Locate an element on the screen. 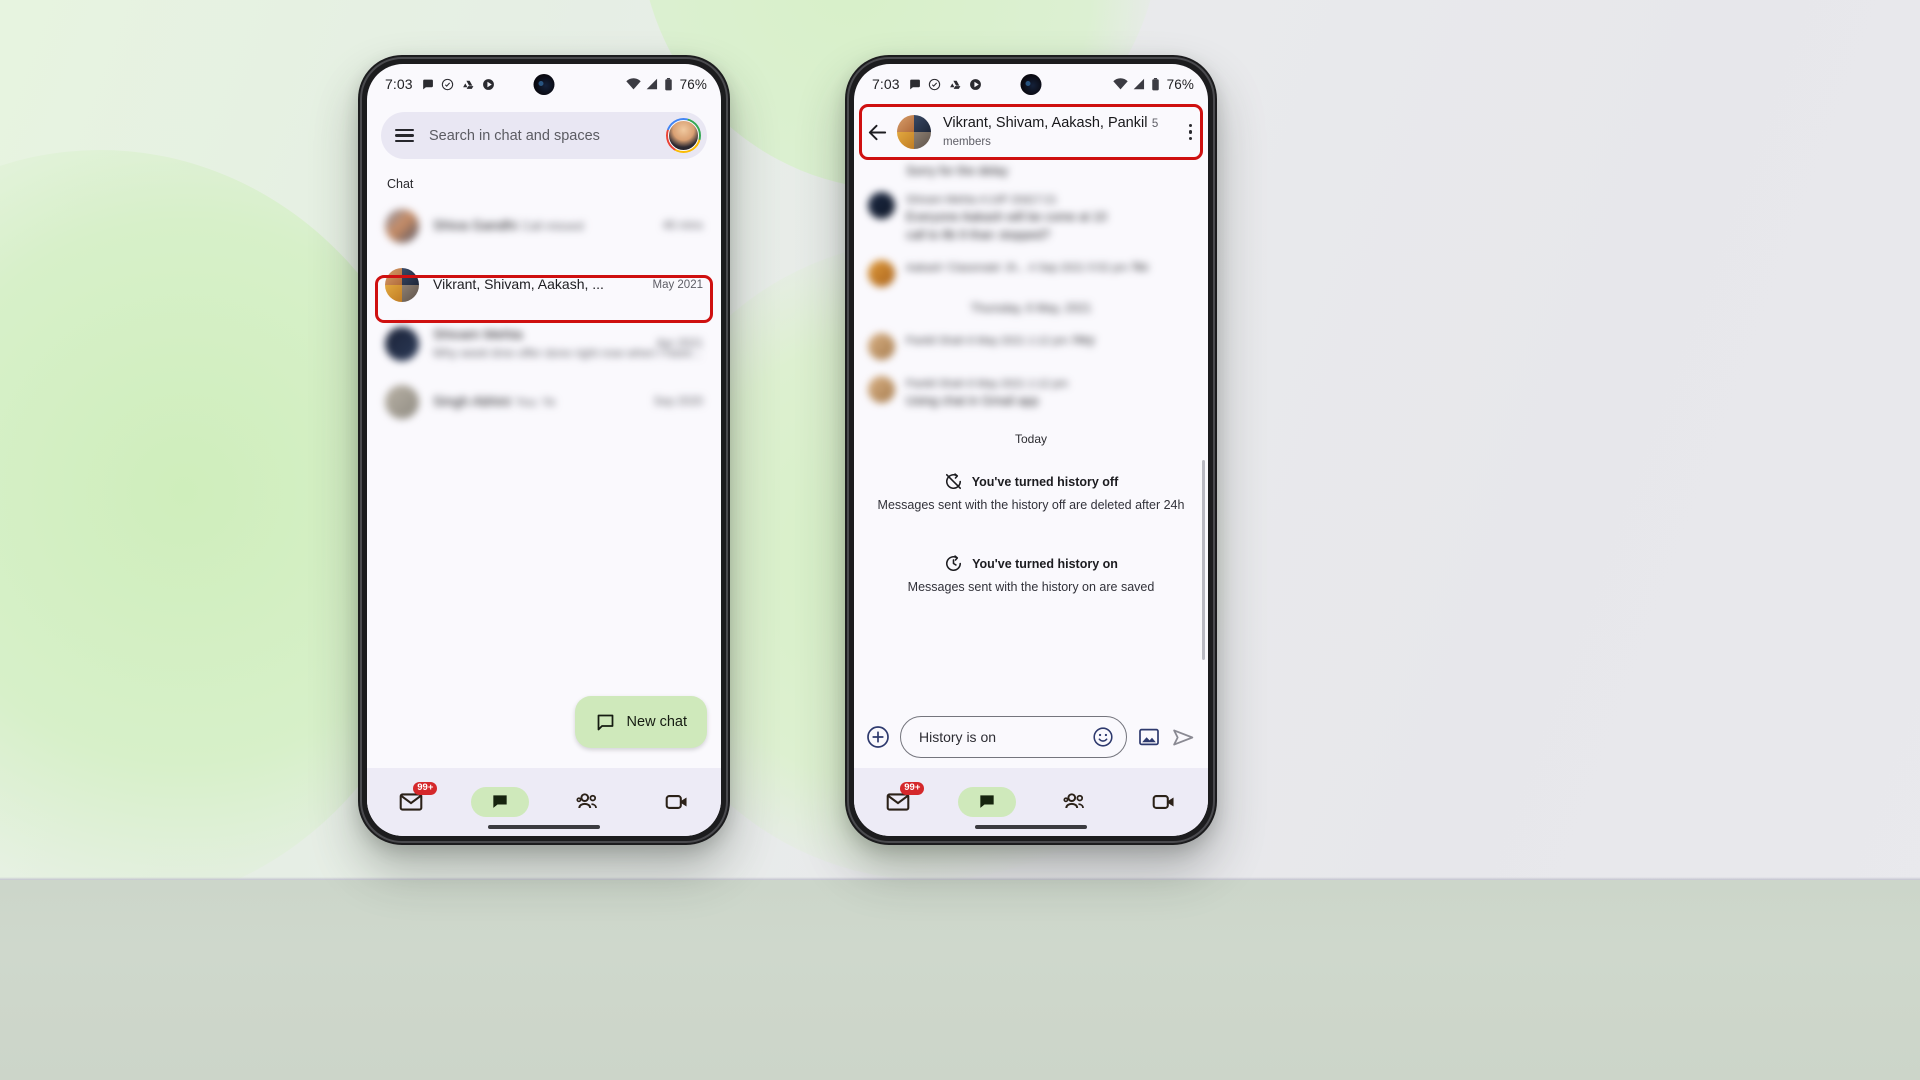 The height and width of the screenshot is (1080, 1920). new-chat-bubble-icon is located at coordinates (605, 722).